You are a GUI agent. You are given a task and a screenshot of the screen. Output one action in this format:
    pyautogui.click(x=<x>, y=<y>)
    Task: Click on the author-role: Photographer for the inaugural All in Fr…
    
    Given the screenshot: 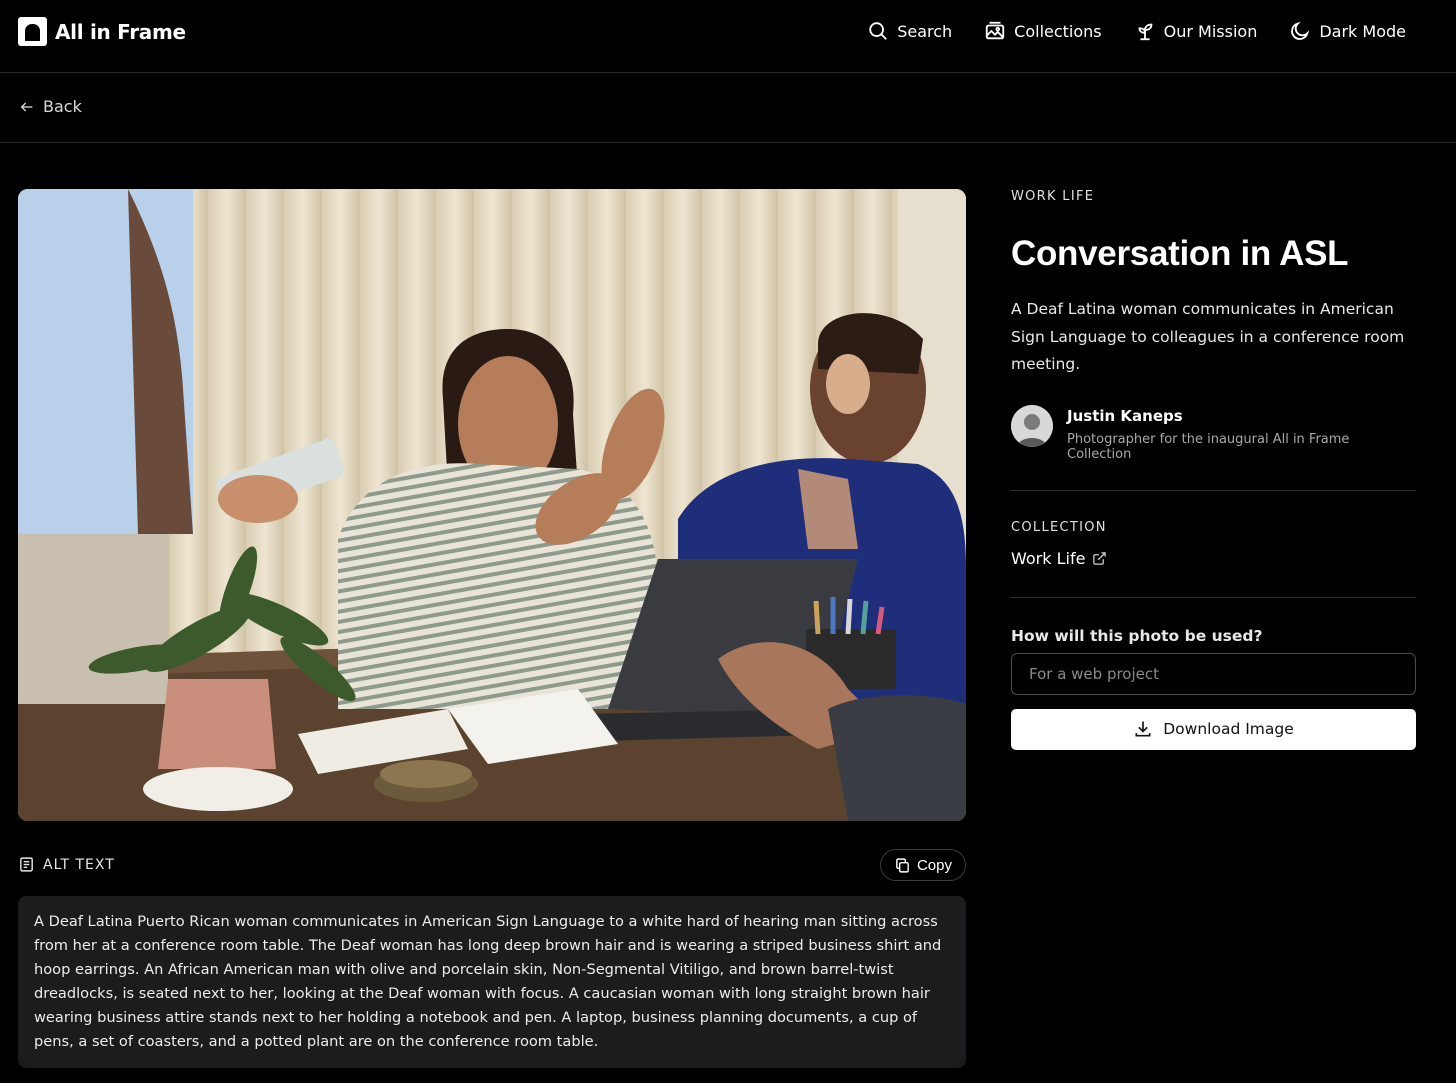 What is the action you would take?
    pyautogui.click(x=1208, y=446)
    